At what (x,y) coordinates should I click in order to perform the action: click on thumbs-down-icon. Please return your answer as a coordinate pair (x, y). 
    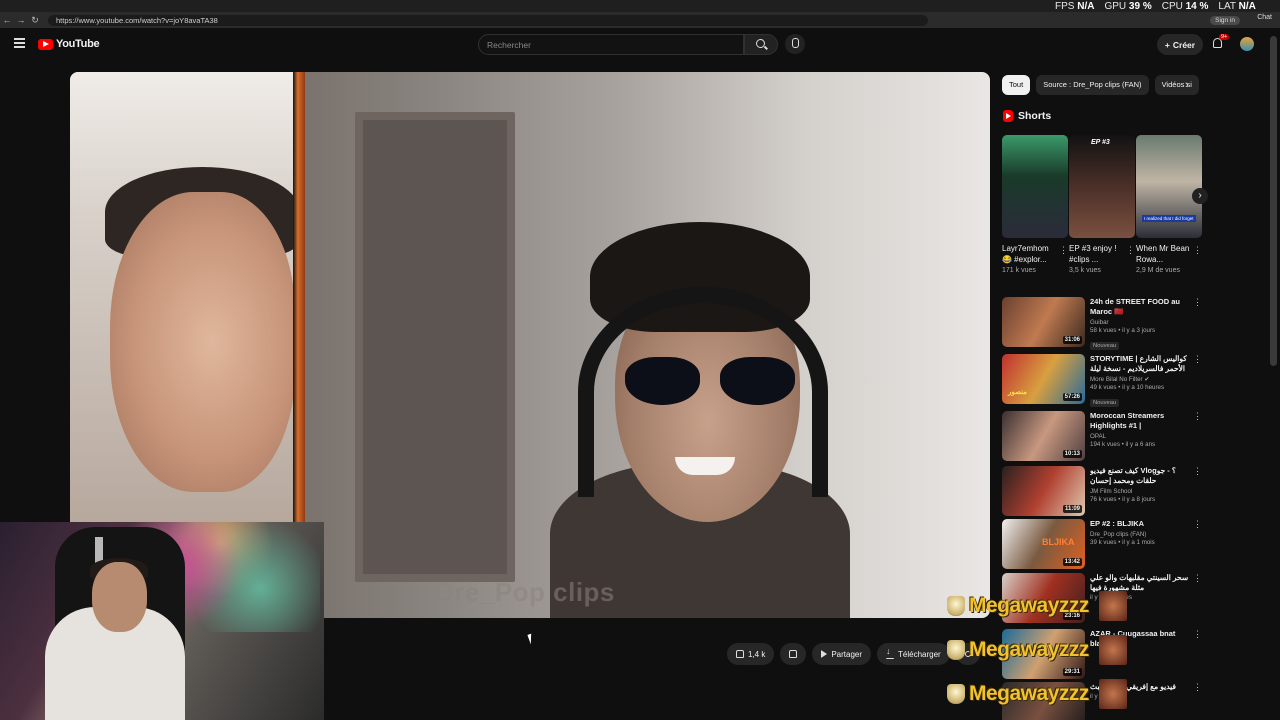
    Looking at the image, I should click on (793, 654).